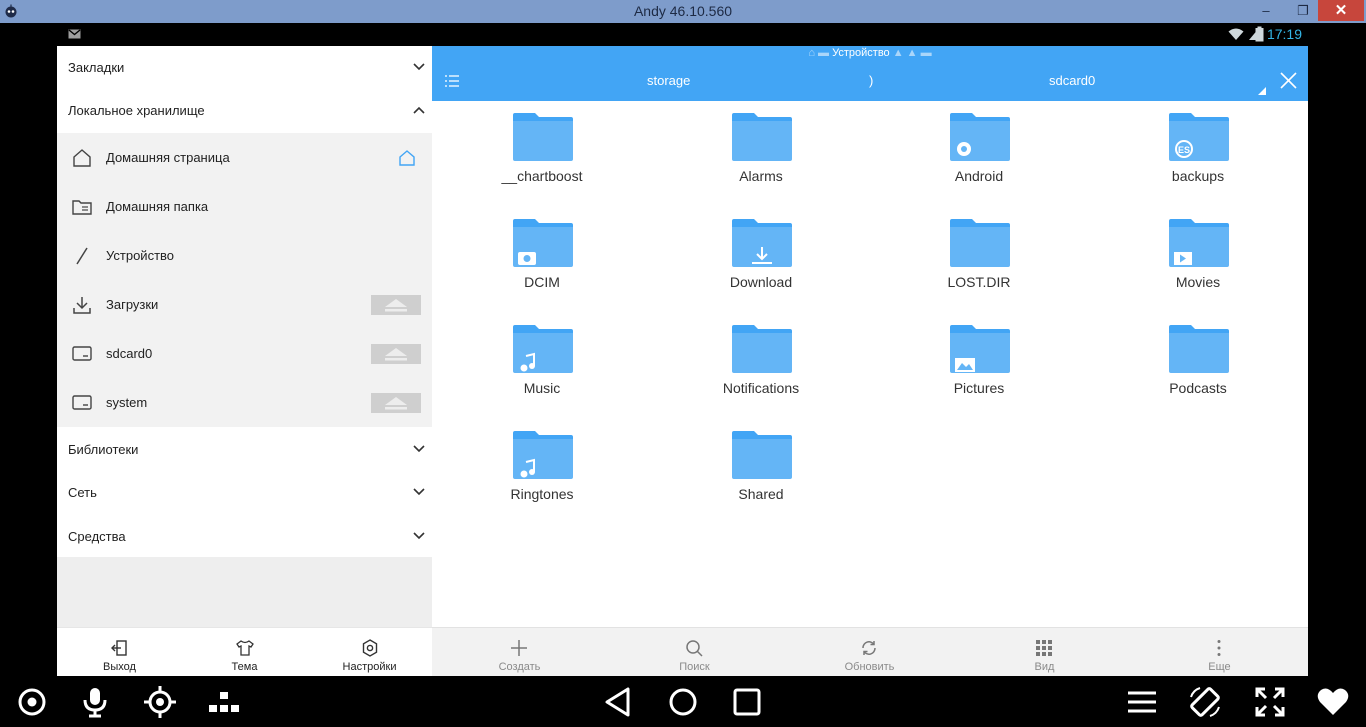 This screenshot has width=1366, height=727. What do you see at coordinates (1266, 11) in the screenshot?
I see `minimize-button: –` at bounding box center [1266, 11].